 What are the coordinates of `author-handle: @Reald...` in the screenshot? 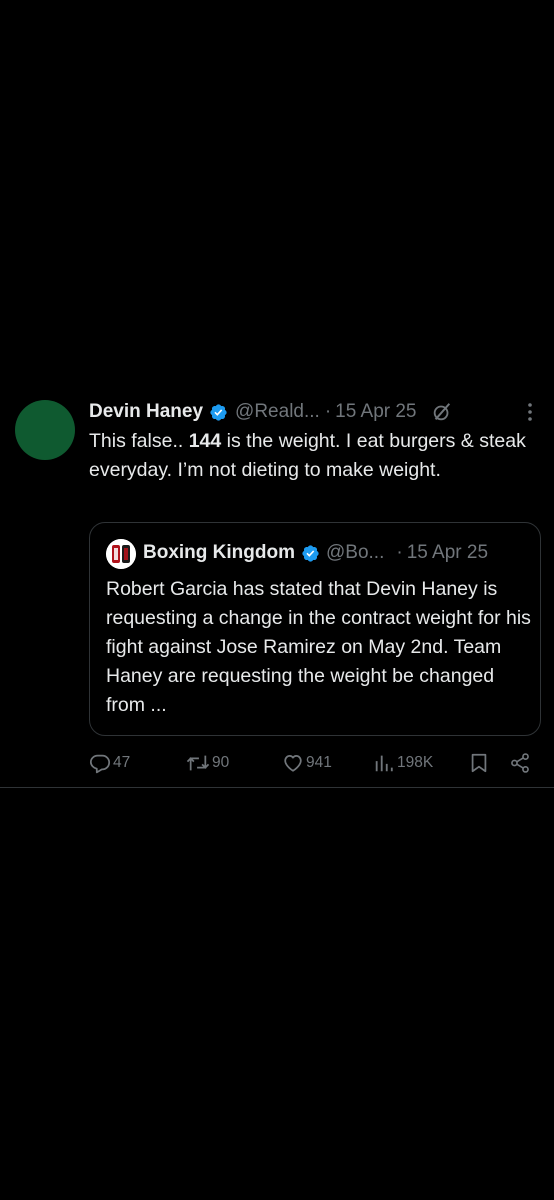 It's located at (277, 412).